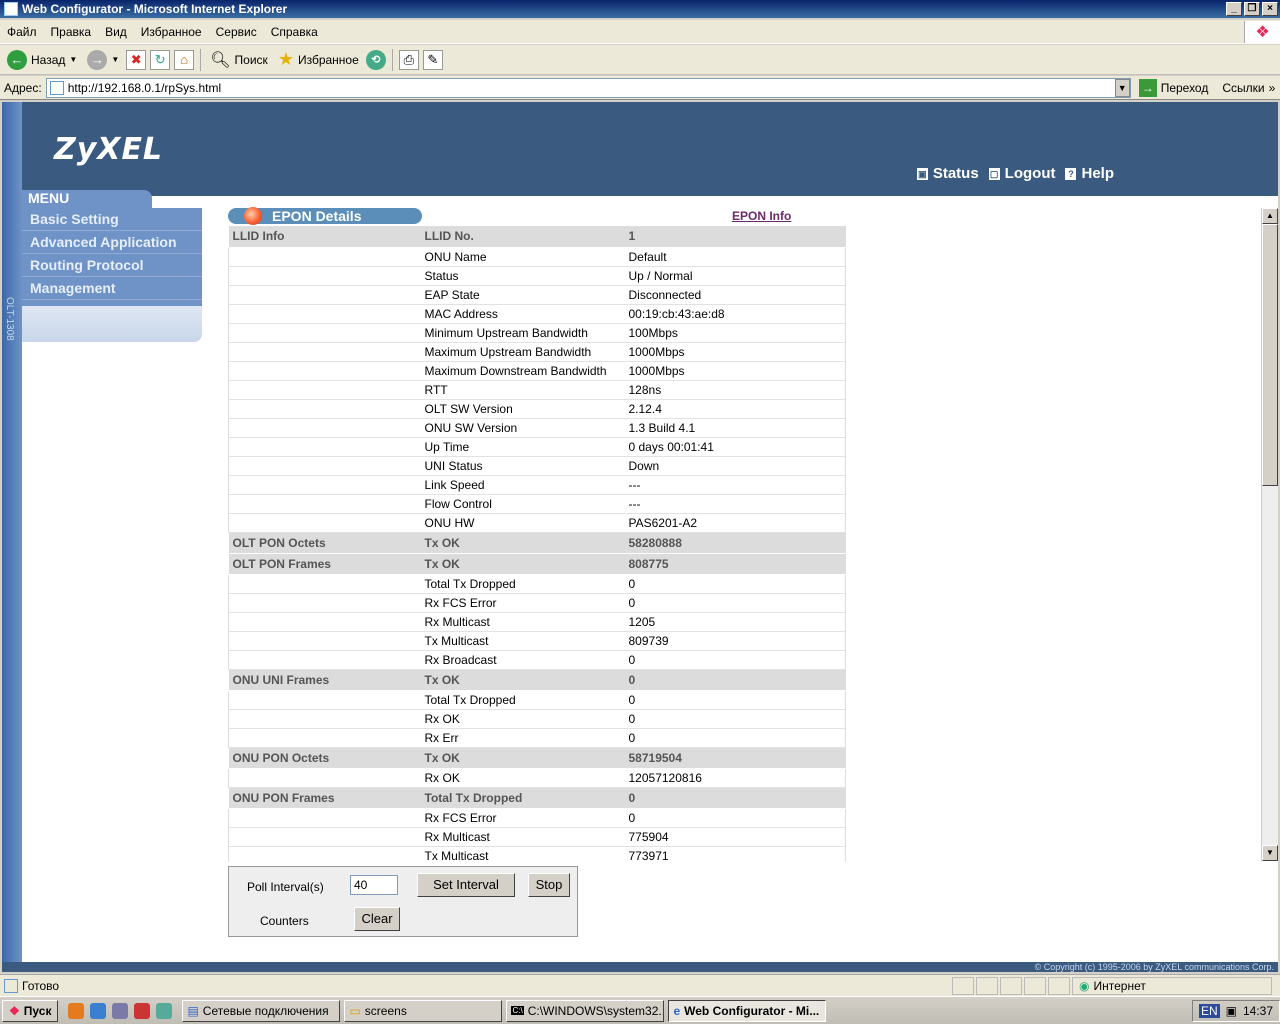 Image resolution: width=1280 pixels, height=1024 pixels. What do you see at coordinates (375, 59) in the screenshot?
I see `history-icon: ⟲` at bounding box center [375, 59].